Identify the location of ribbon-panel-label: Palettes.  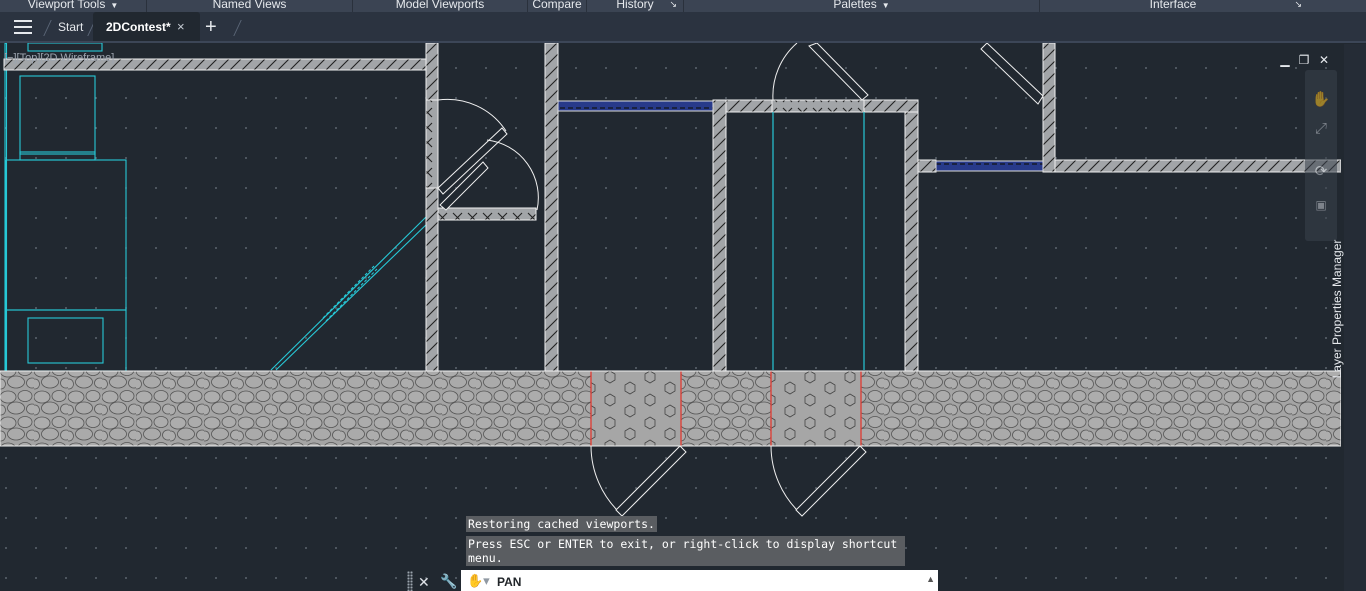
(855, 5).